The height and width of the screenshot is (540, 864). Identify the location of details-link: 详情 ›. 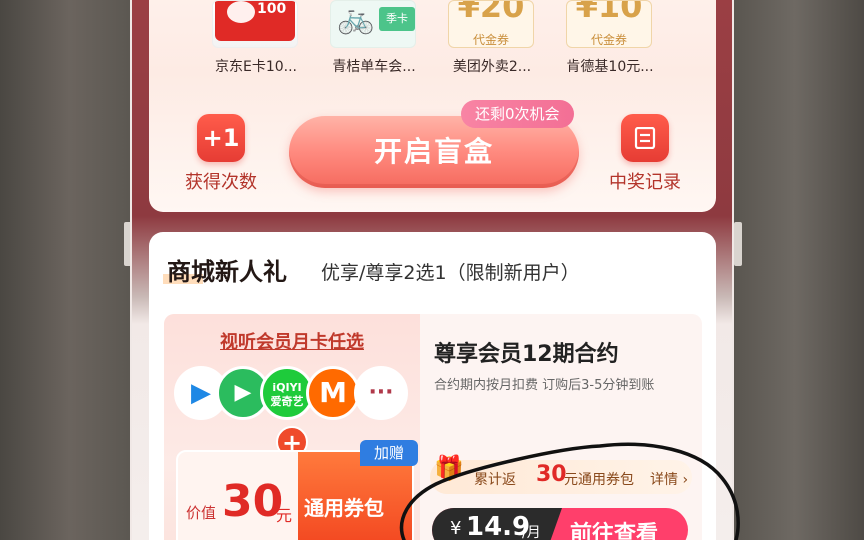
(669, 479).